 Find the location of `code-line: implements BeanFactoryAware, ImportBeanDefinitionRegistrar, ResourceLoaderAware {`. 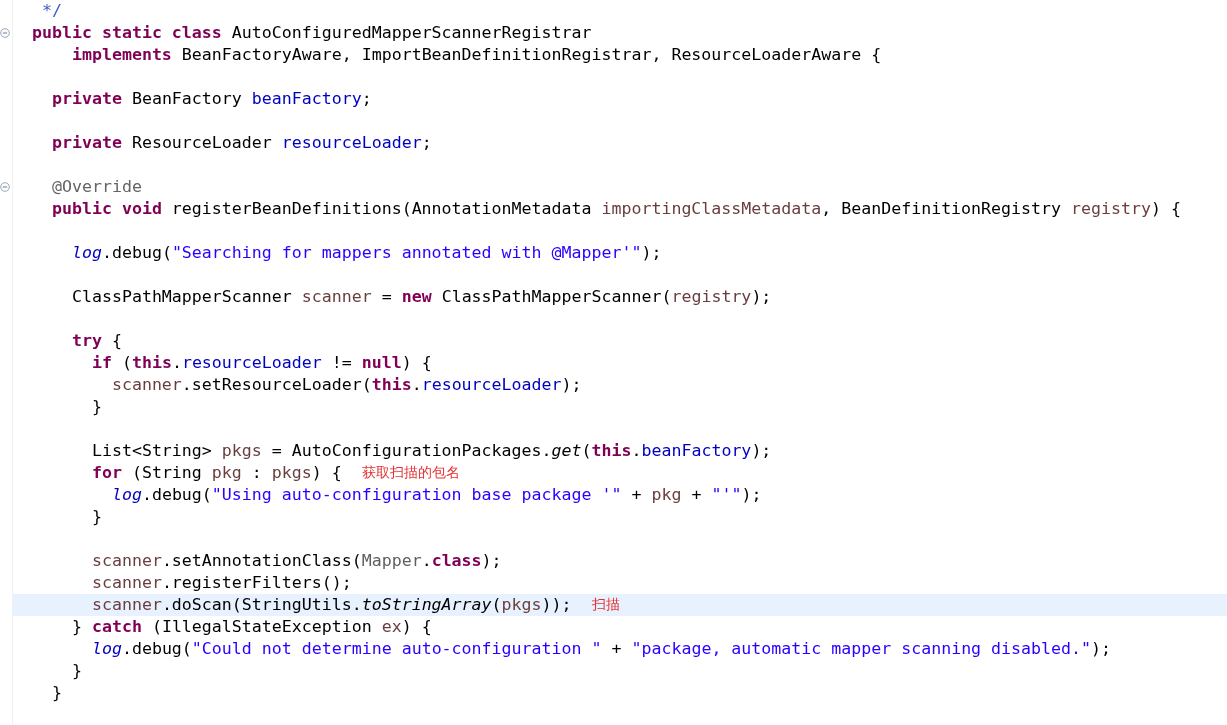

code-line: implements BeanFactoryAware, ImportBeanDefinitionRegistrar, ResourceLoaderAware { is located at coordinates (476, 55).